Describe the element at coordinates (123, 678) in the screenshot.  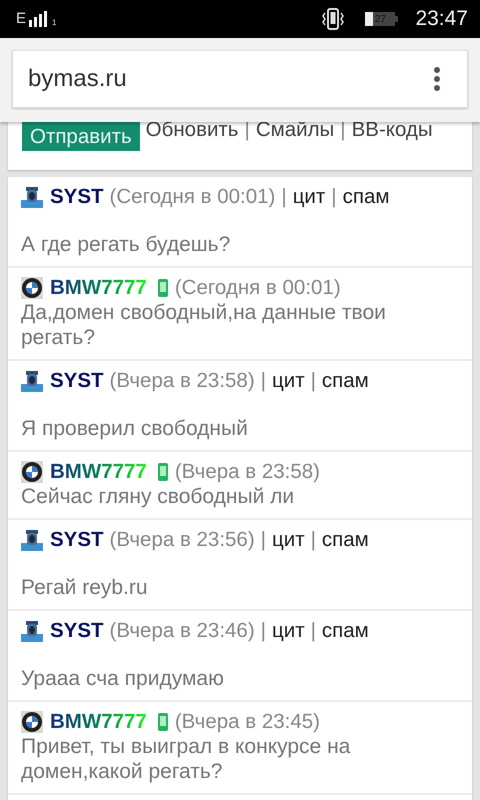
I see `post-text: Урааа сча придумаю` at that location.